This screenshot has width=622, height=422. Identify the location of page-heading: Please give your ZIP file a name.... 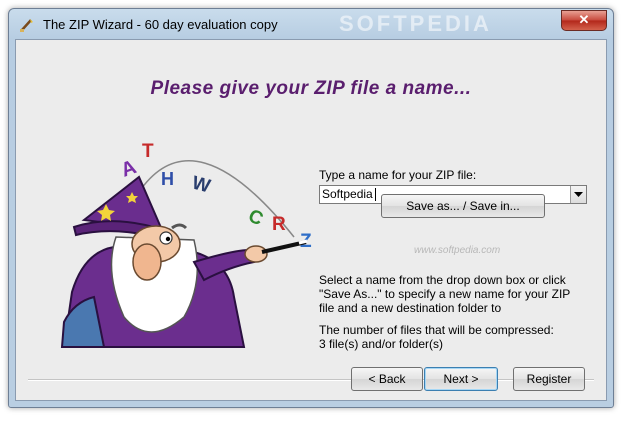
(311, 88).